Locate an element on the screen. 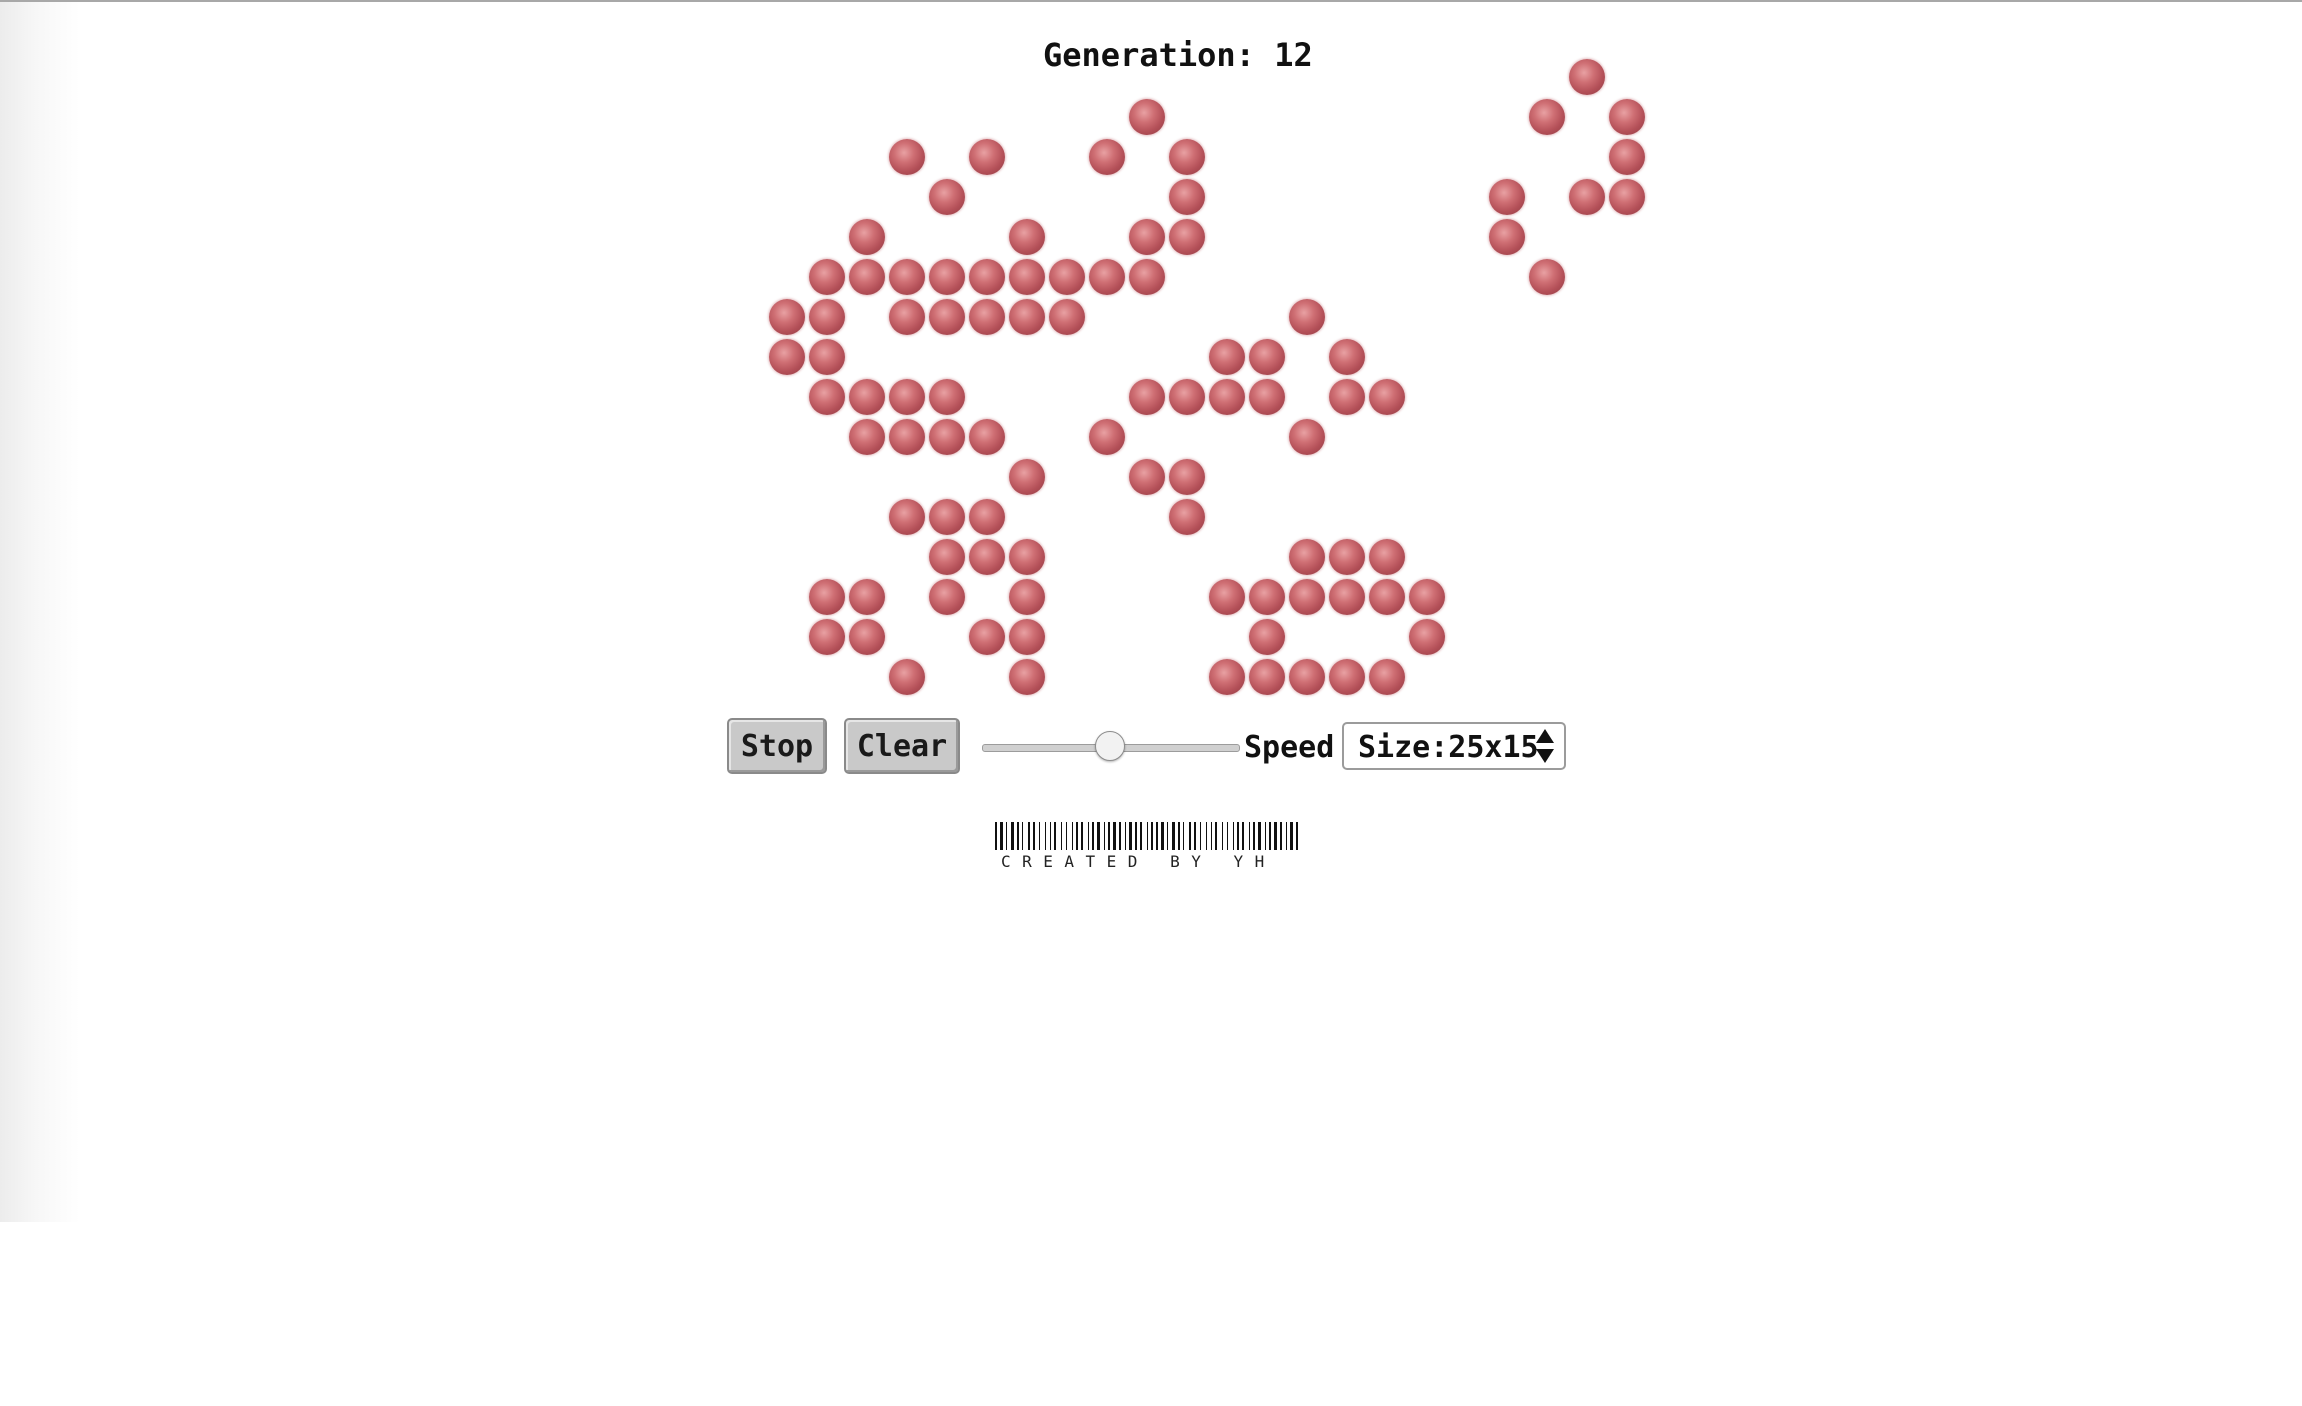  speed-slider-thumb is located at coordinates (1110, 746).